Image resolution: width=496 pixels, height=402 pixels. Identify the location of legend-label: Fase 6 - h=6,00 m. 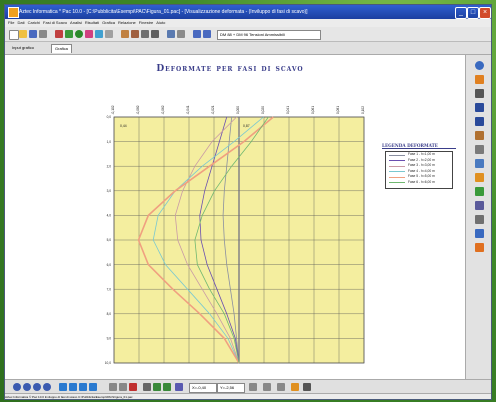
(421, 181).